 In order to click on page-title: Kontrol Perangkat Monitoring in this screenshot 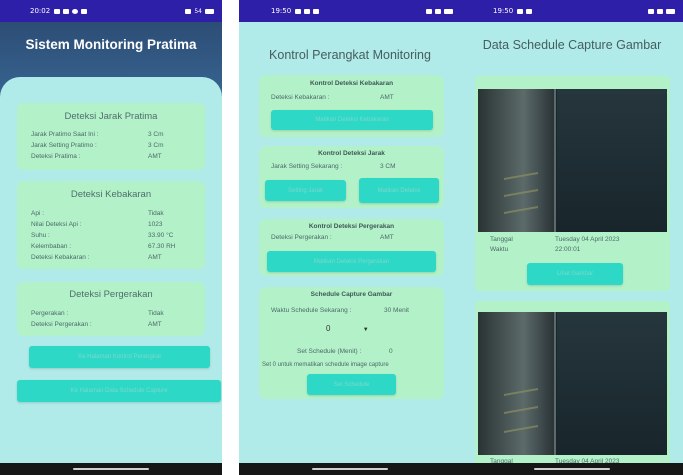, I will do `click(350, 55)`.